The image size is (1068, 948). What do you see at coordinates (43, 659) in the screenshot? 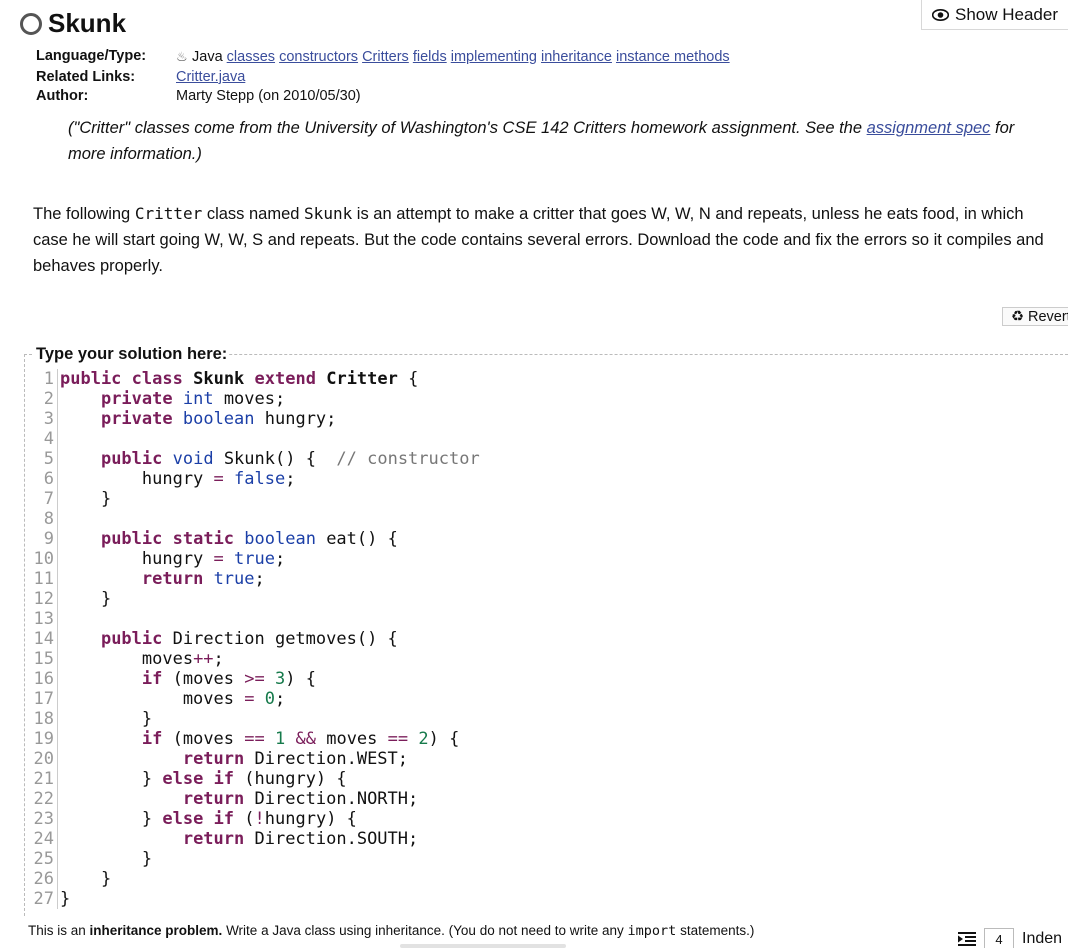
I see `line-number: 15` at bounding box center [43, 659].